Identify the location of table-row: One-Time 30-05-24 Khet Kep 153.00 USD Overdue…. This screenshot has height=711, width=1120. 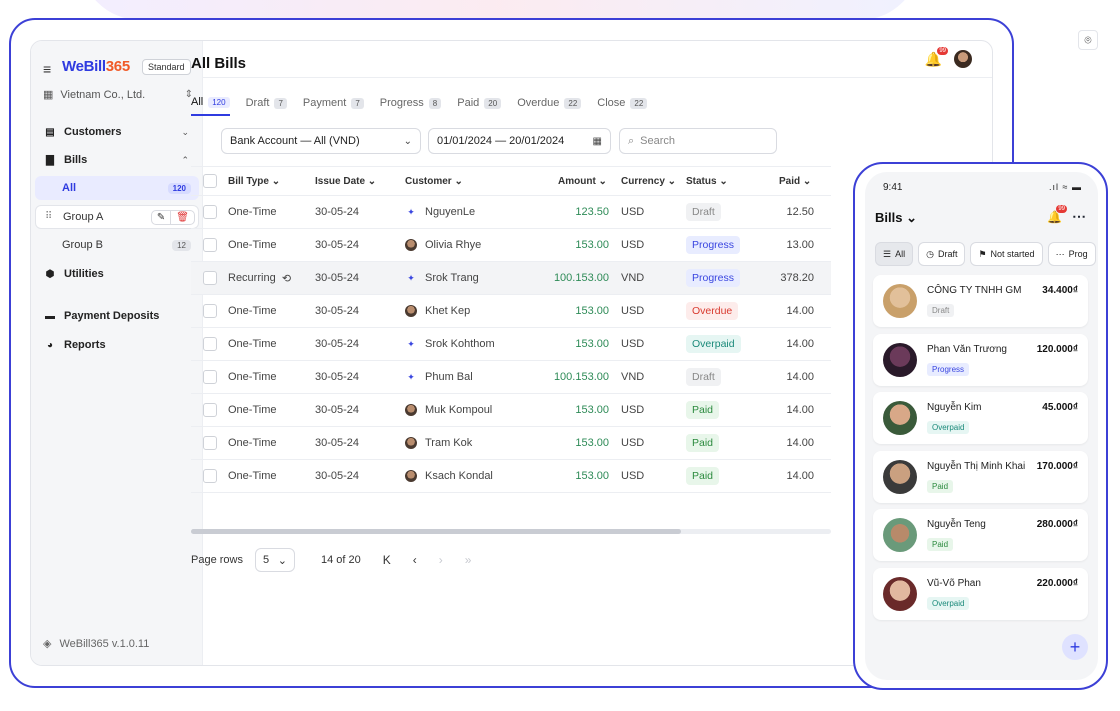
(511, 311).